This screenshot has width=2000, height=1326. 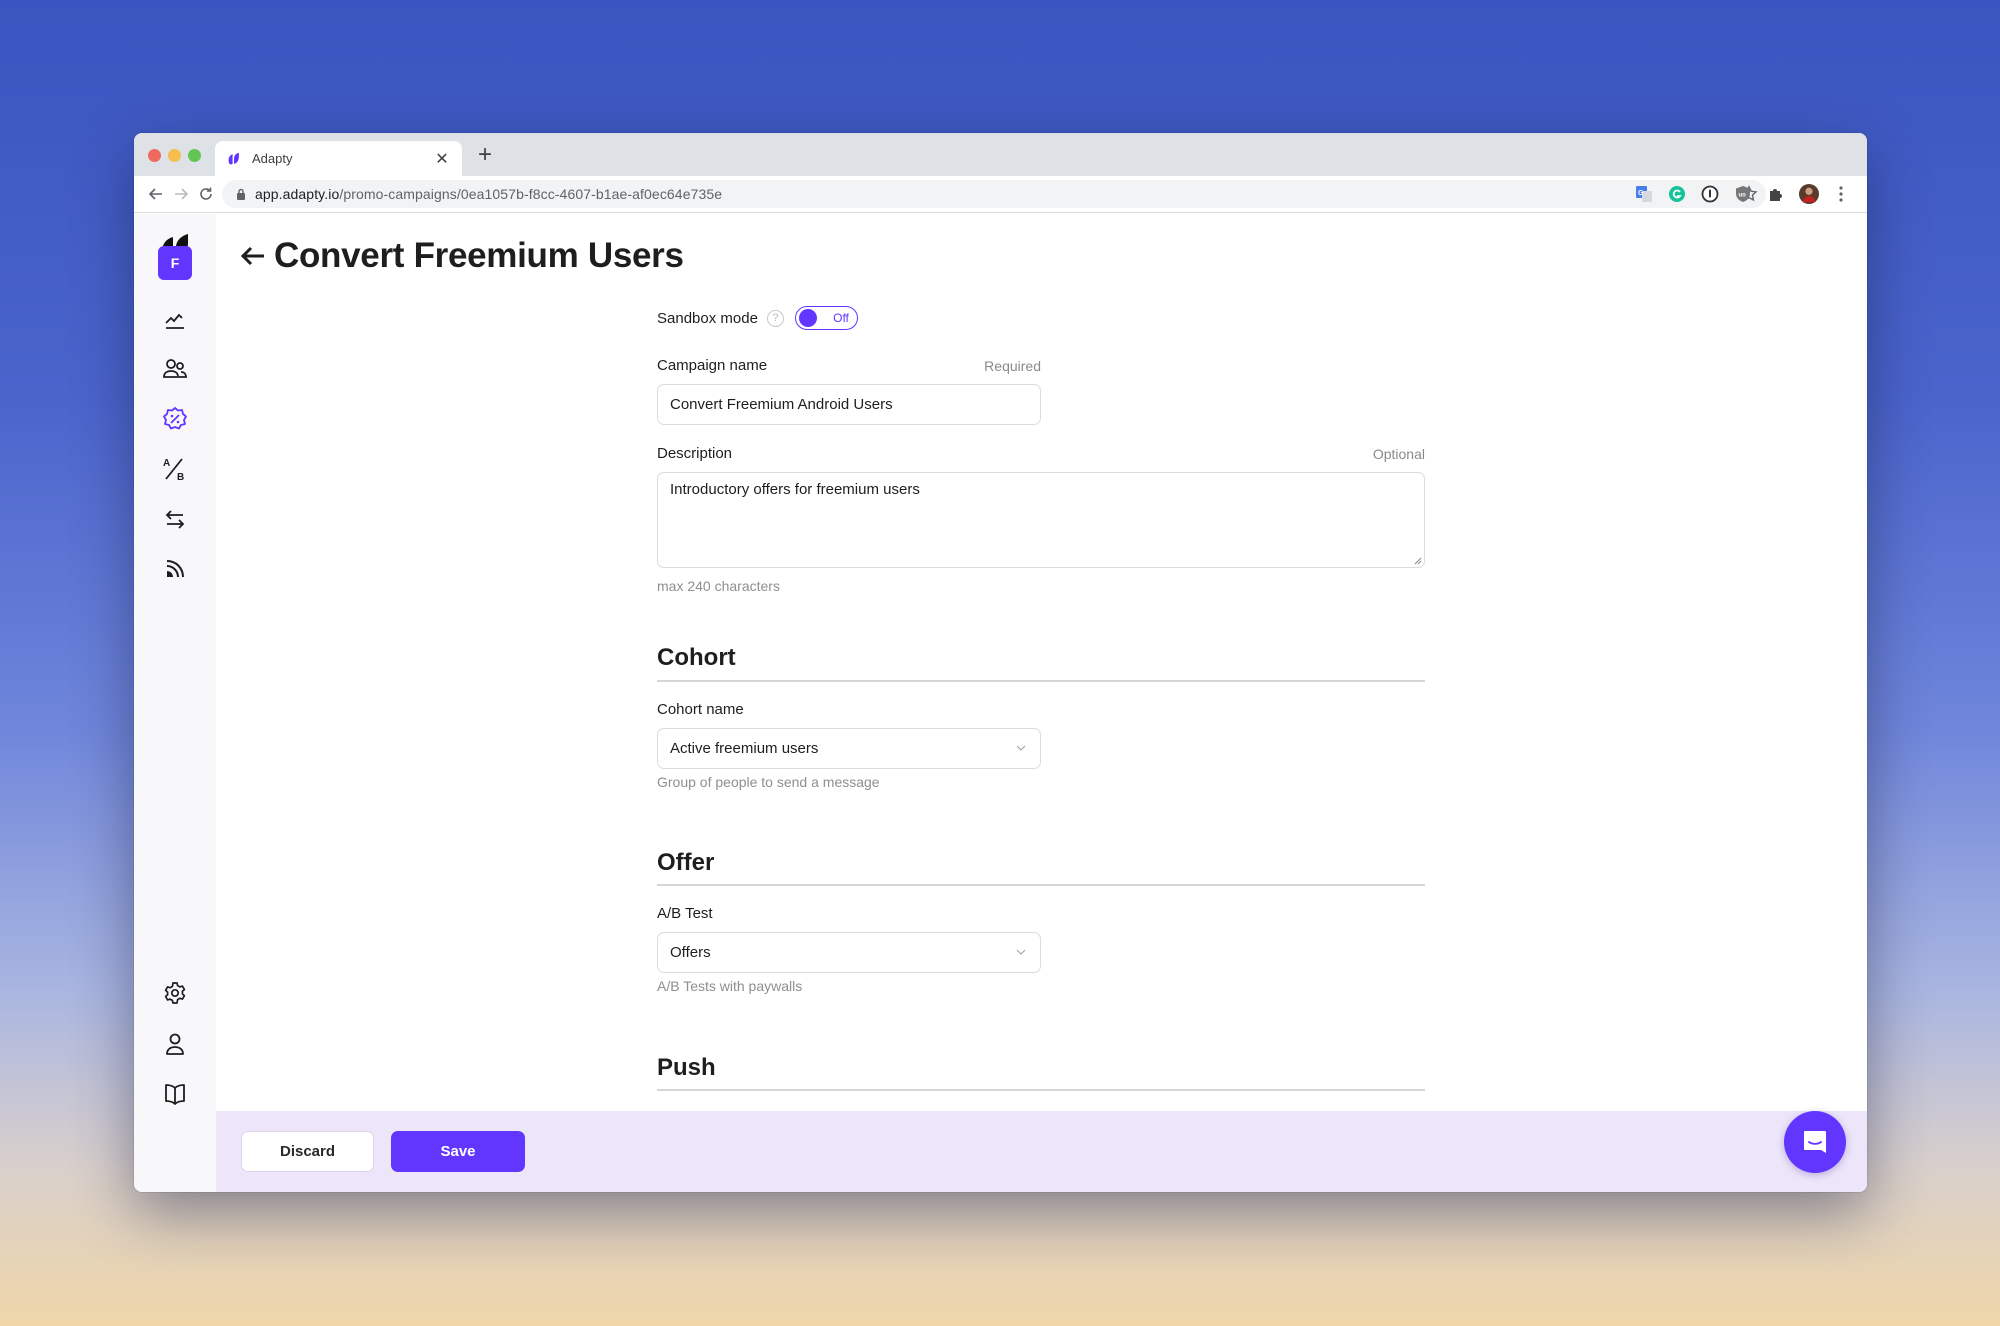 I want to click on campaign-name-input: Convert Freemium Android Users, so click(x=849, y=404).